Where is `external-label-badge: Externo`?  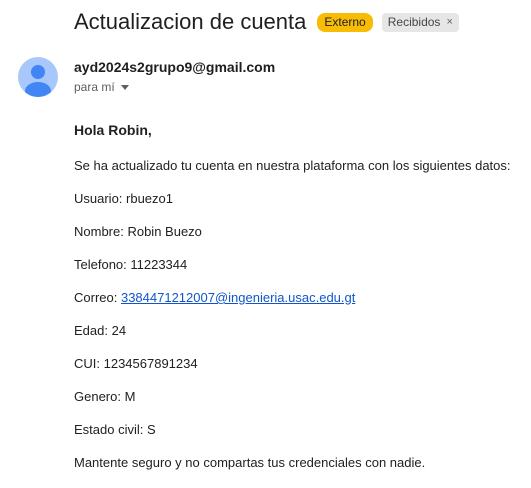 external-label-badge: Externo is located at coordinates (345, 22).